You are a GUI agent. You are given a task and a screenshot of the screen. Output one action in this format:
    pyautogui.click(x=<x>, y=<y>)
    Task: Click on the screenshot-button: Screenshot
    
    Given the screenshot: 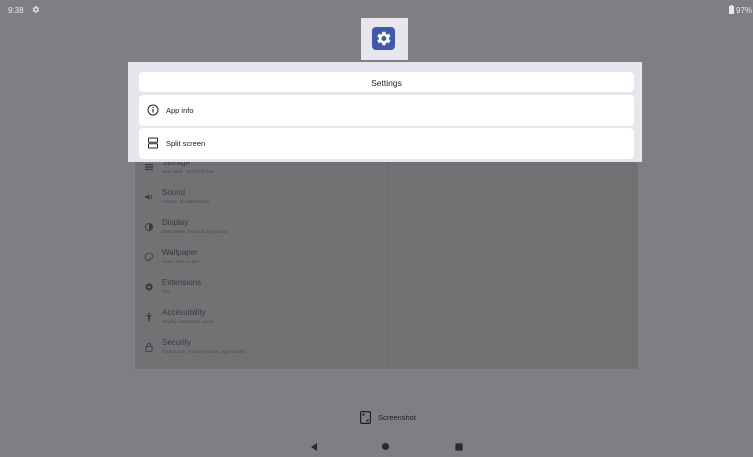 What is the action you would take?
    pyautogui.click(x=396, y=418)
    